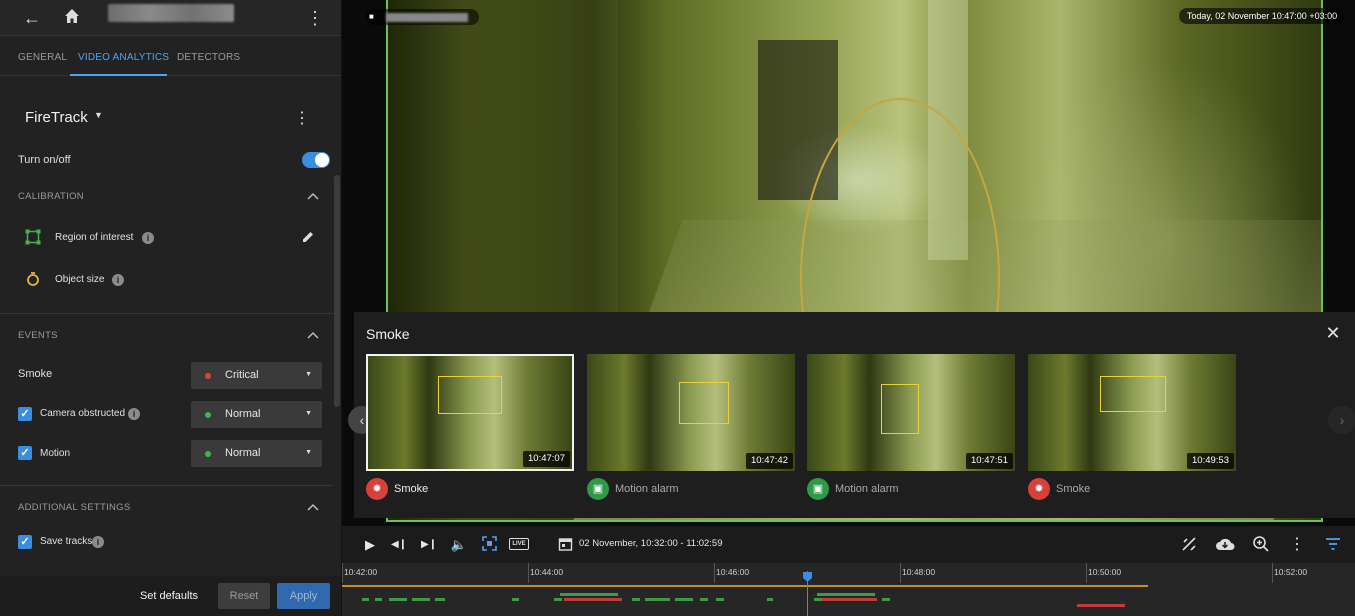 This screenshot has height=616, width=1355. I want to click on camera-obstructed-severity-select: Normal ▼, so click(256, 414).